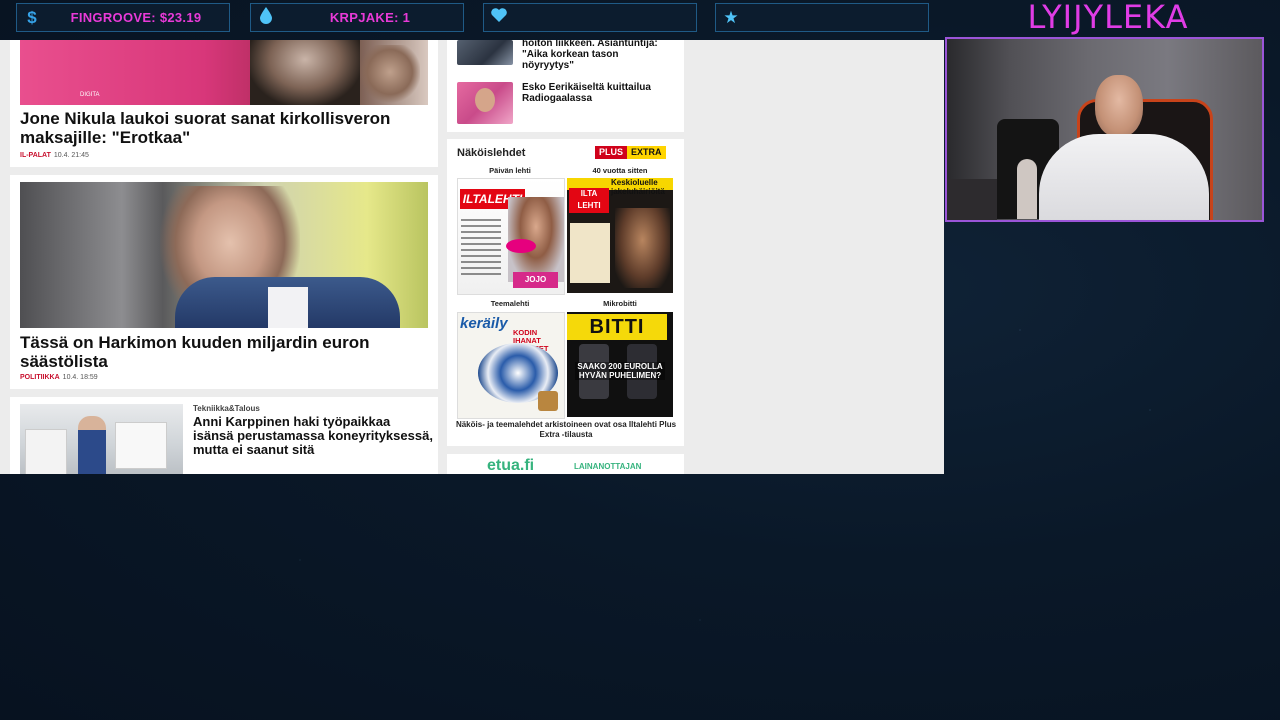  What do you see at coordinates (731, 17) in the screenshot?
I see `star-icon: ★` at bounding box center [731, 17].